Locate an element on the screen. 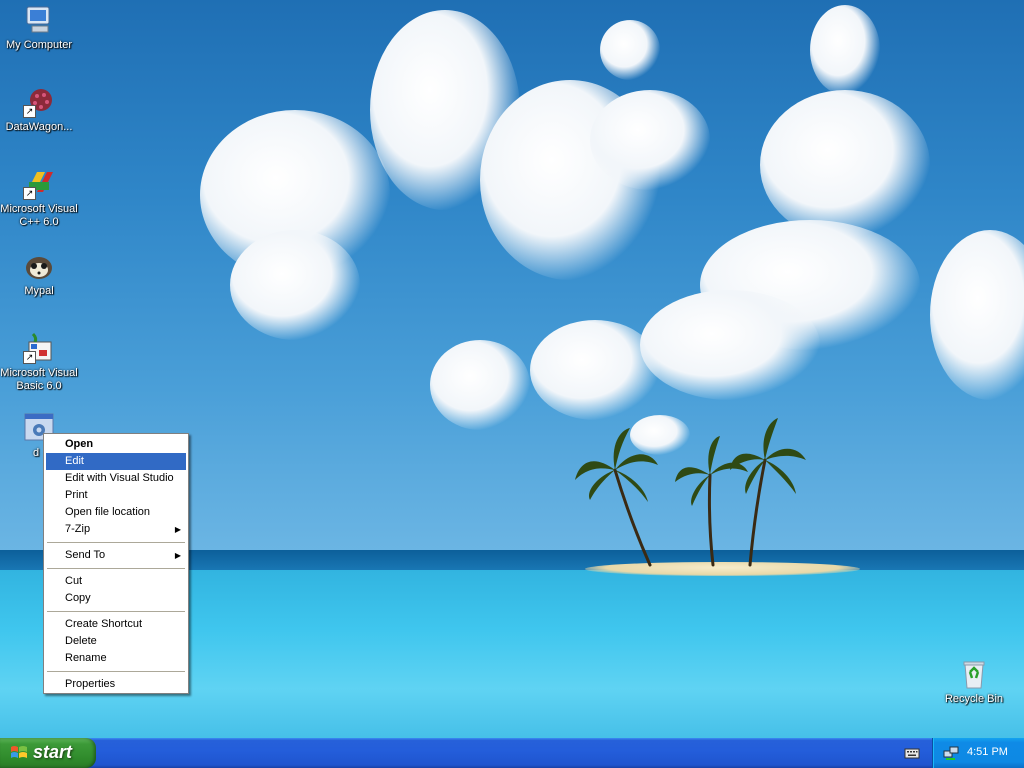 The image size is (1024, 768). network-icon is located at coordinates (951, 753).